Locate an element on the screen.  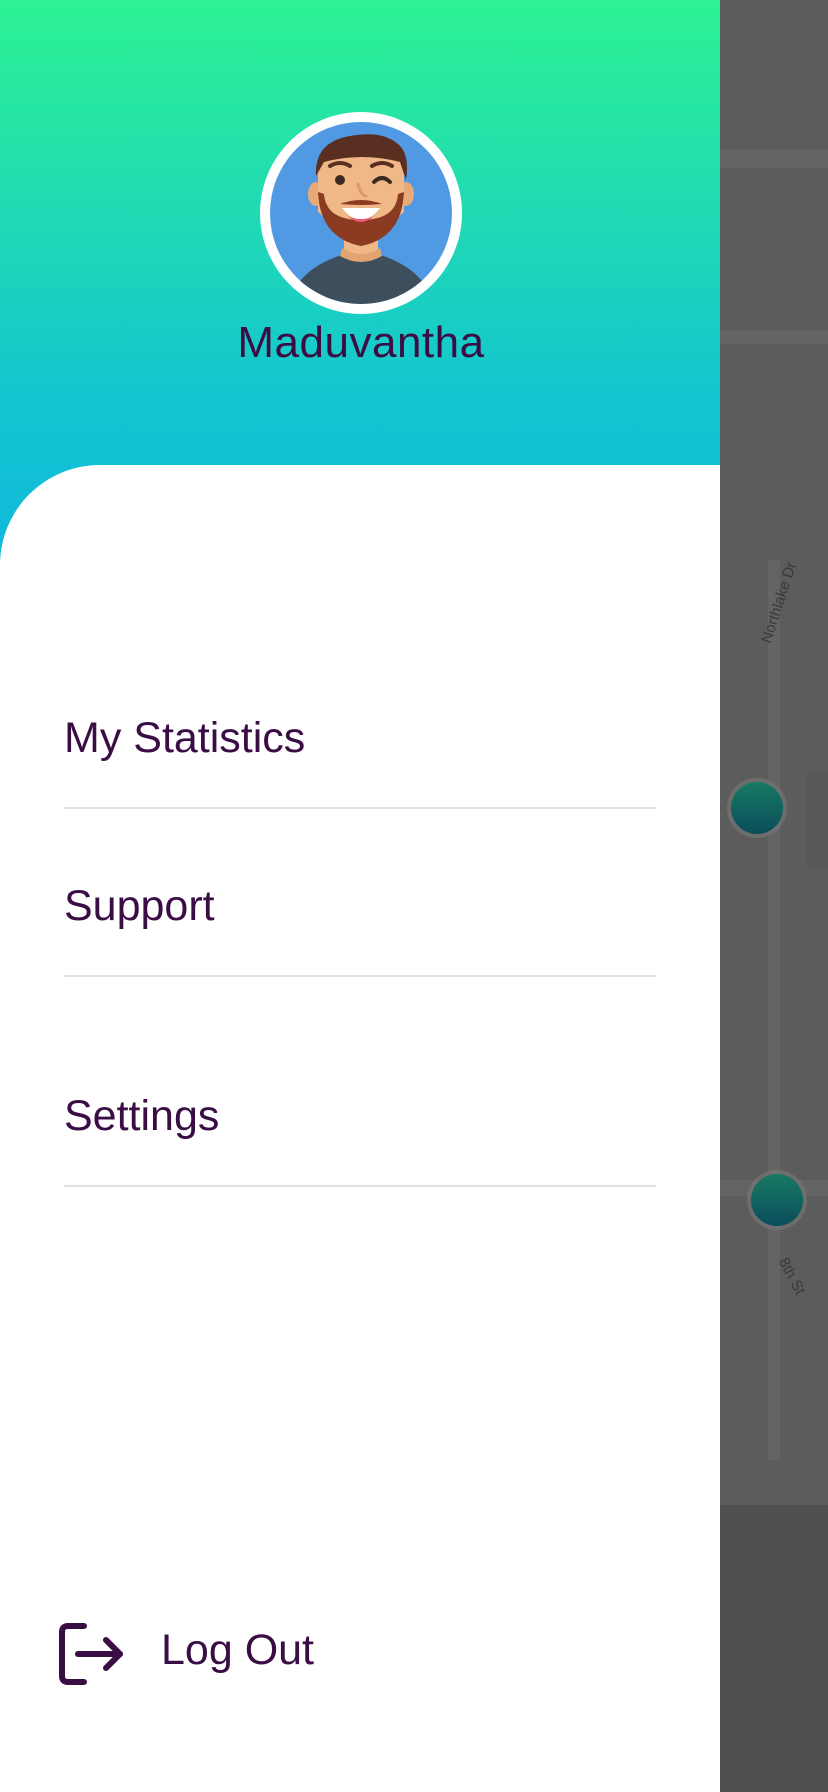
map-street-label: 8th St is located at coordinates (791, 1276).